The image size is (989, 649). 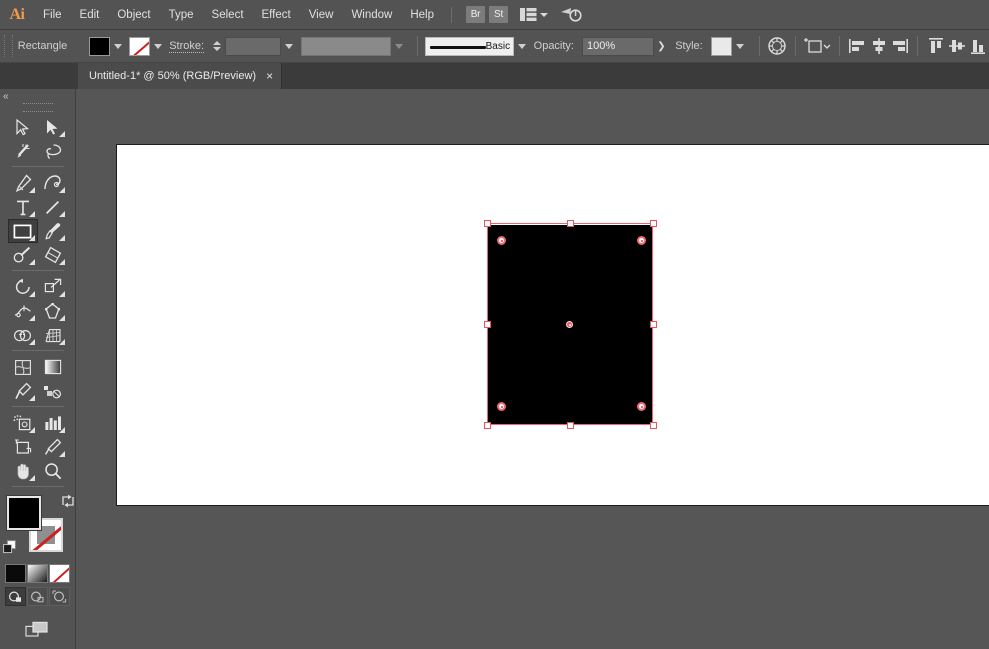 What do you see at coordinates (217, 46) in the screenshot?
I see `stroke-weight-stepper` at bounding box center [217, 46].